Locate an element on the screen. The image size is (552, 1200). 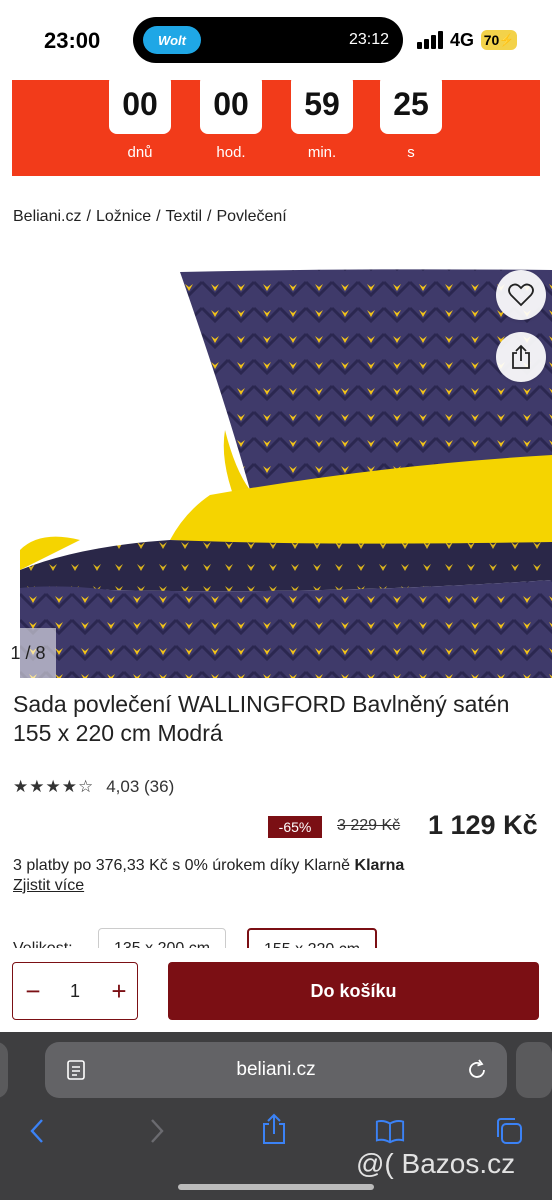
quantity-stepper: − 1 + is located at coordinates (75, 991).